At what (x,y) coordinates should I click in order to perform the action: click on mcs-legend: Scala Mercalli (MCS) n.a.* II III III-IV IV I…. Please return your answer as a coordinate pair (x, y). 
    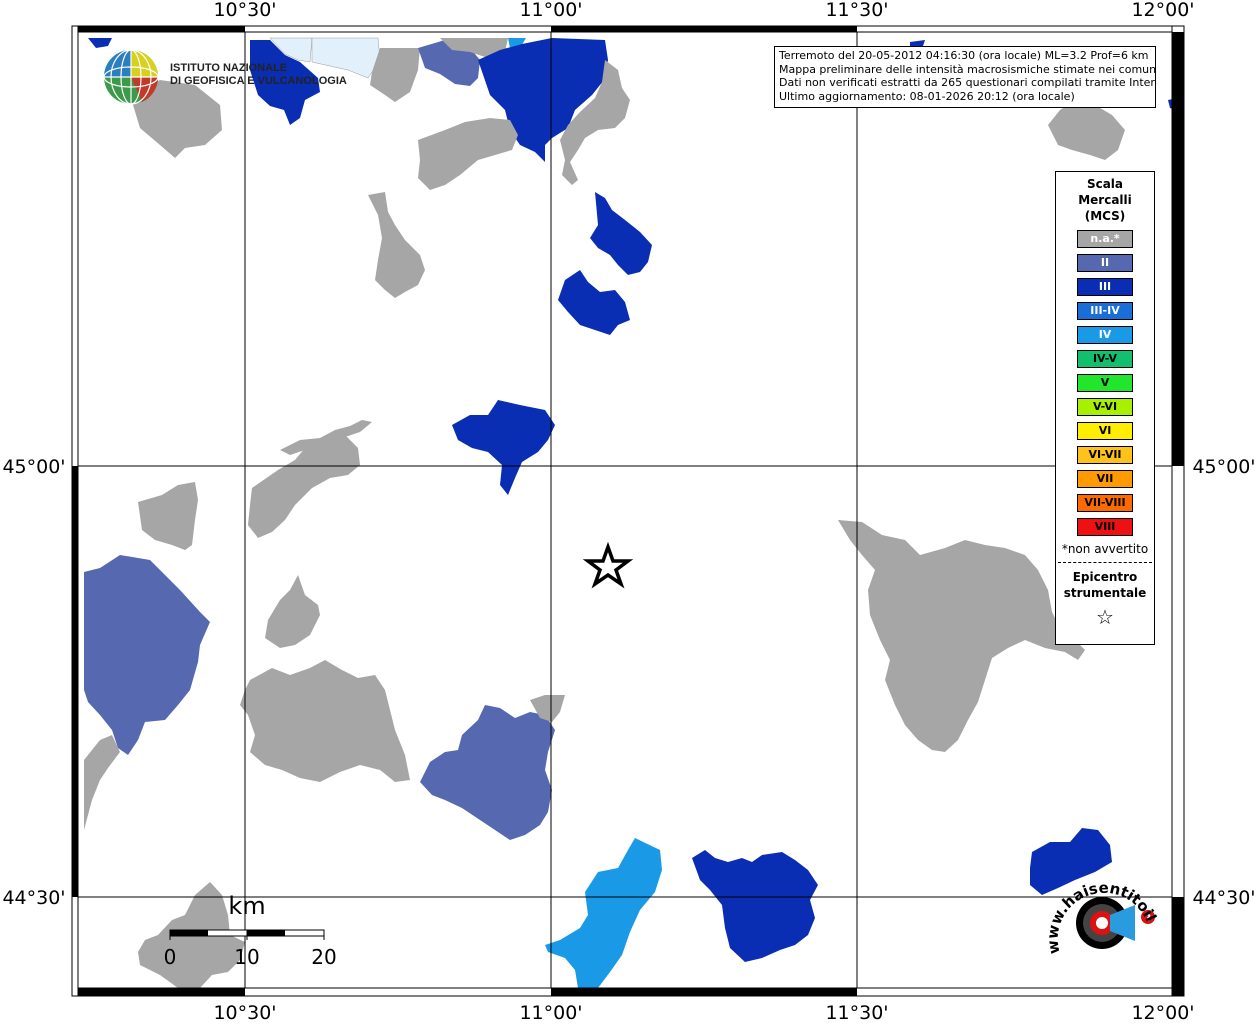
    Looking at the image, I should click on (1105, 408).